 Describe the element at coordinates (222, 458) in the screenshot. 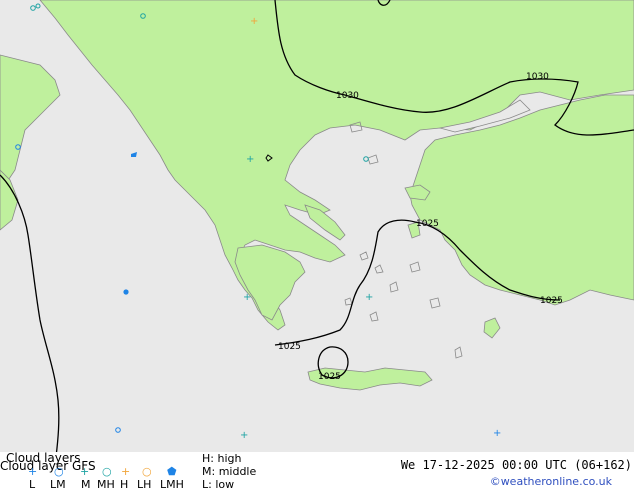

I see `legend-key-high: H: high` at that location.